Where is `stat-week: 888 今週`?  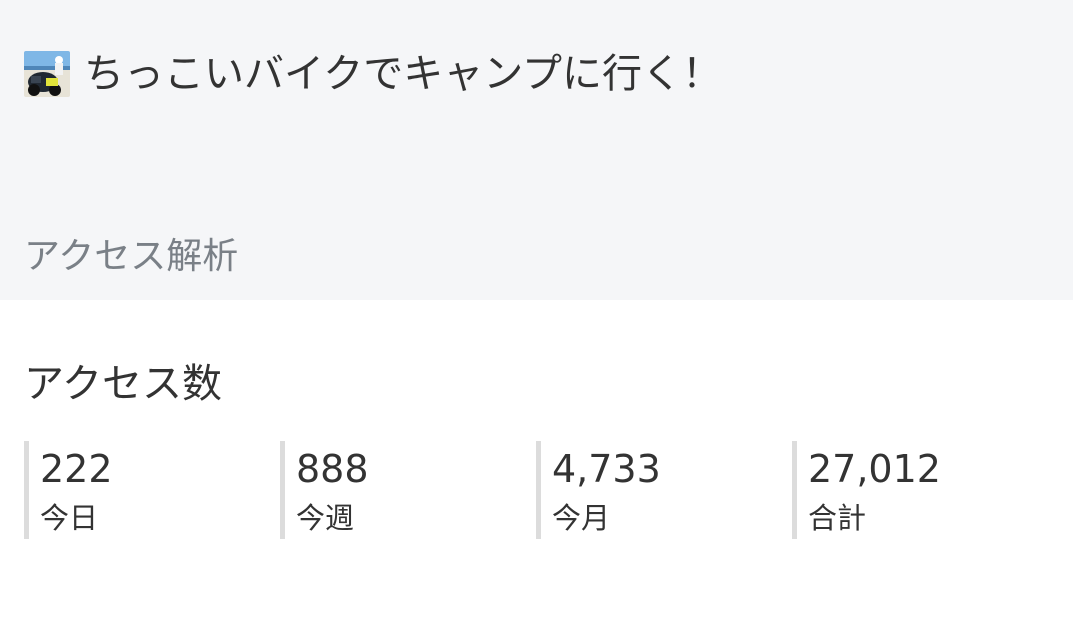
stat-week: 888 今週 is located at coordinates (408, 490).